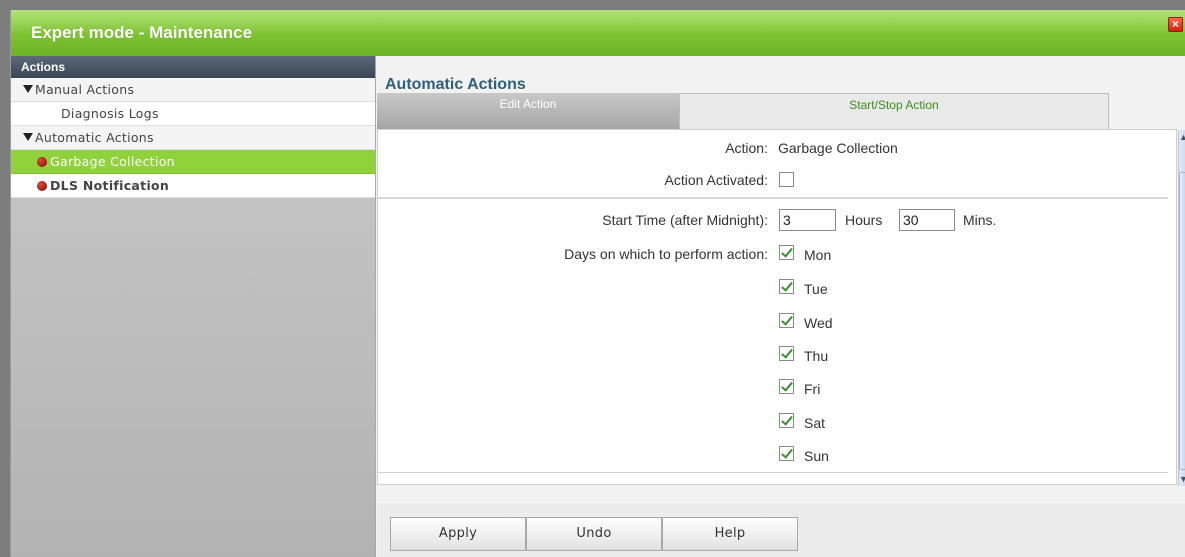 The image size is (1185, 557). What do you see at coordinates (455, 84) in the screenshot?
I see `section-title: Automatic Actions` at bounding box center [455, 84].